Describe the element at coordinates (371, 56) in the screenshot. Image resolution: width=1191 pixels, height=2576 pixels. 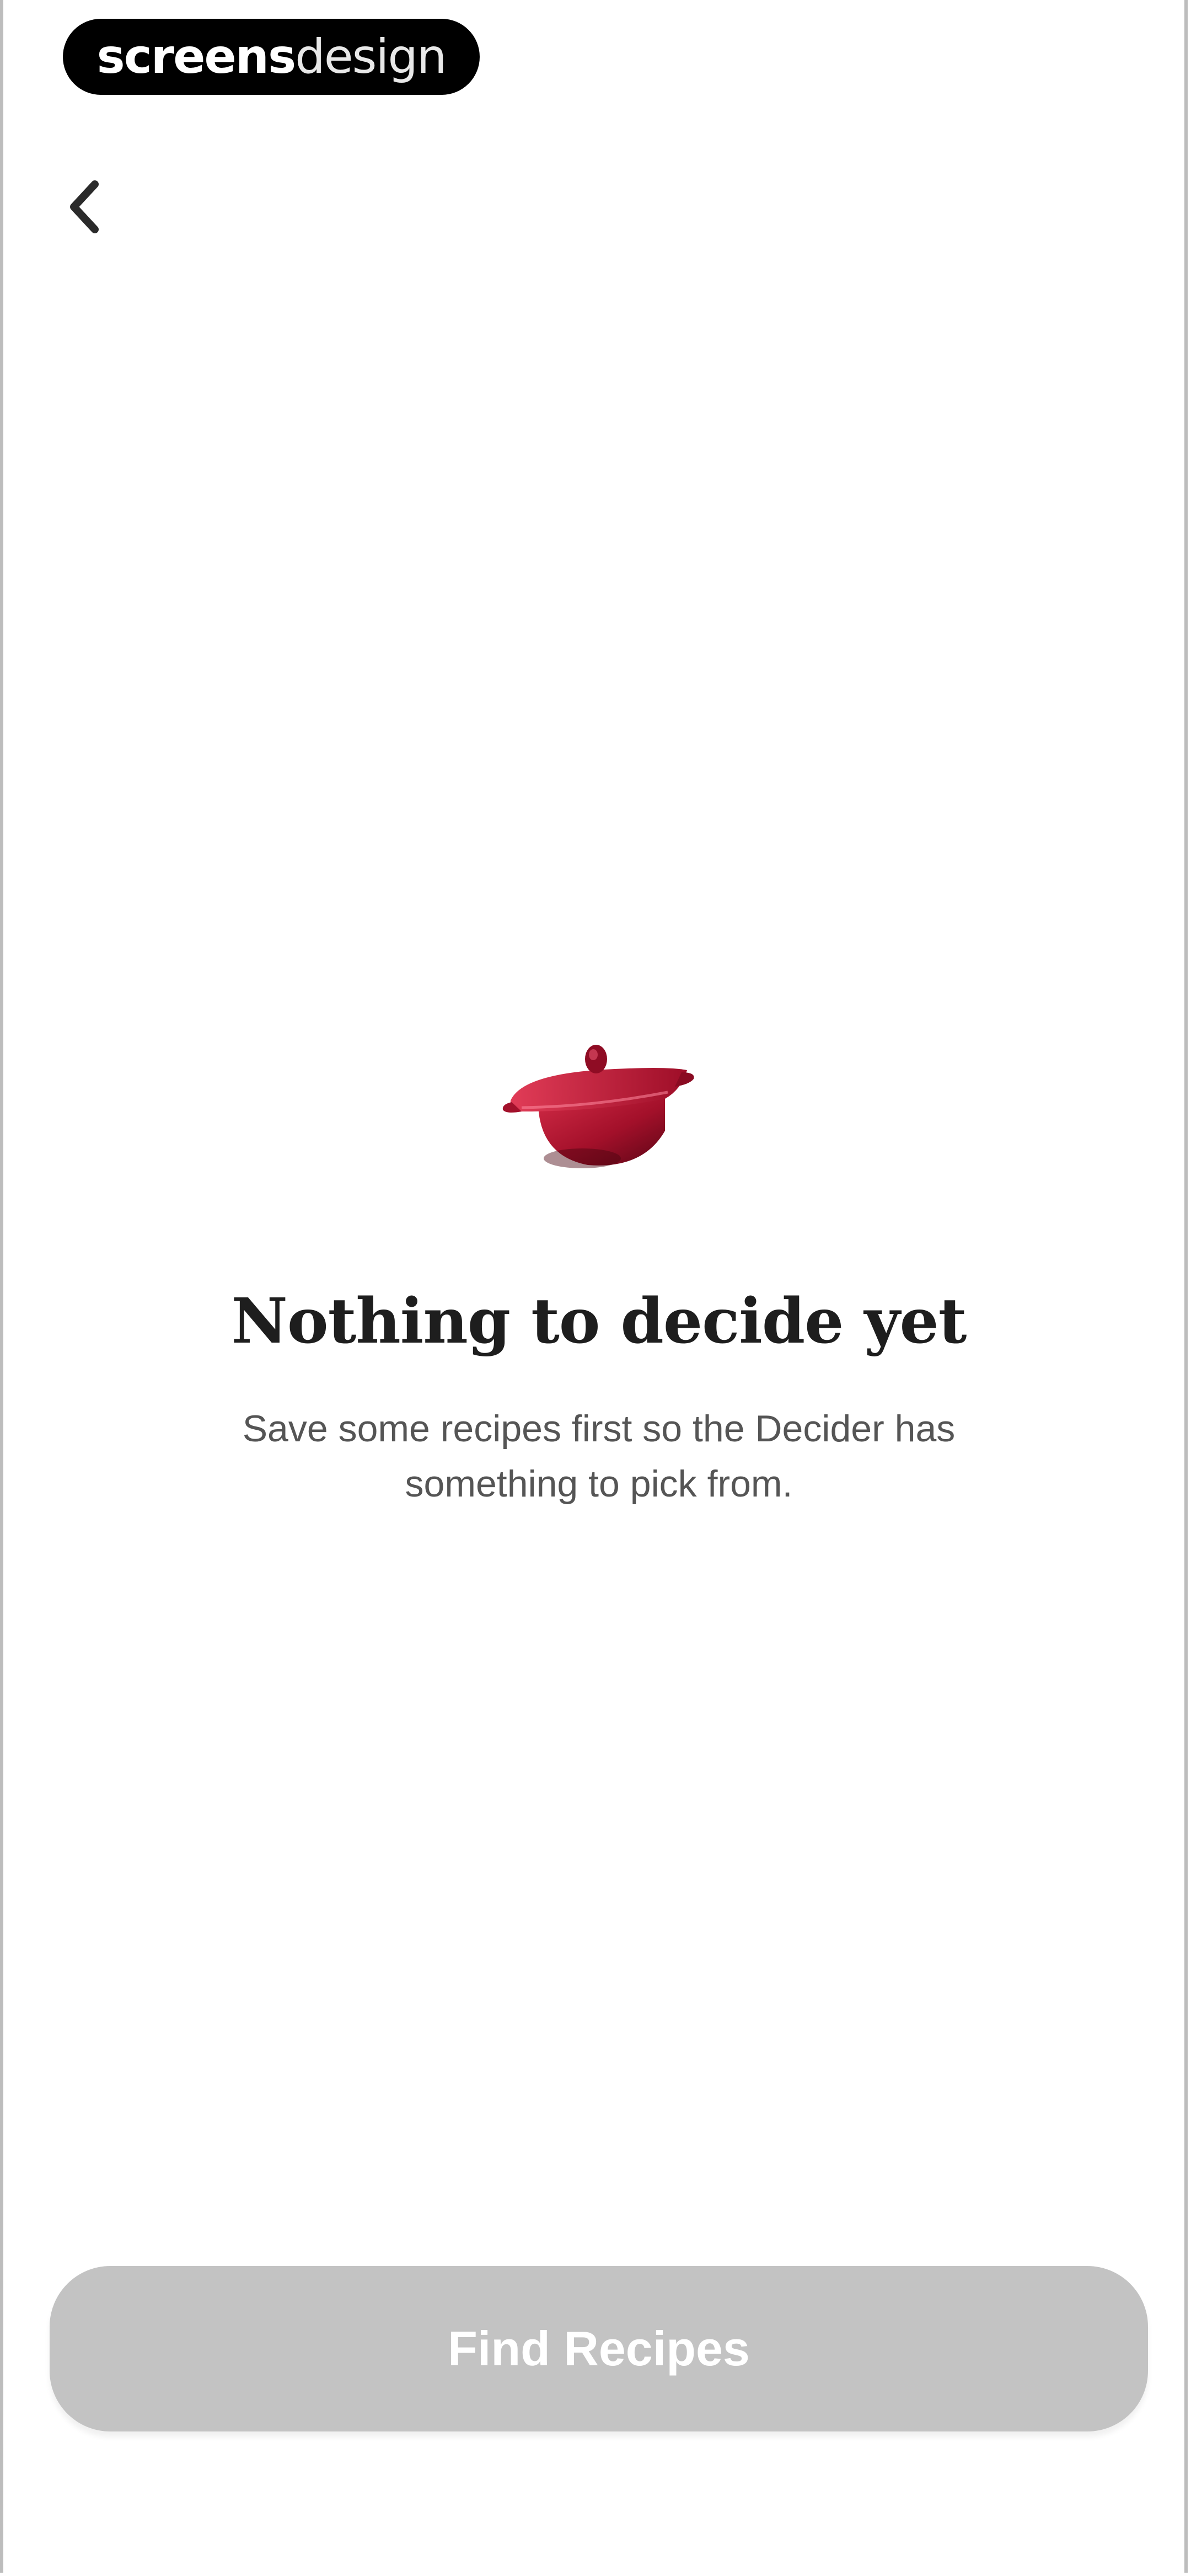
I see `watermark-part-design: design` at that location.